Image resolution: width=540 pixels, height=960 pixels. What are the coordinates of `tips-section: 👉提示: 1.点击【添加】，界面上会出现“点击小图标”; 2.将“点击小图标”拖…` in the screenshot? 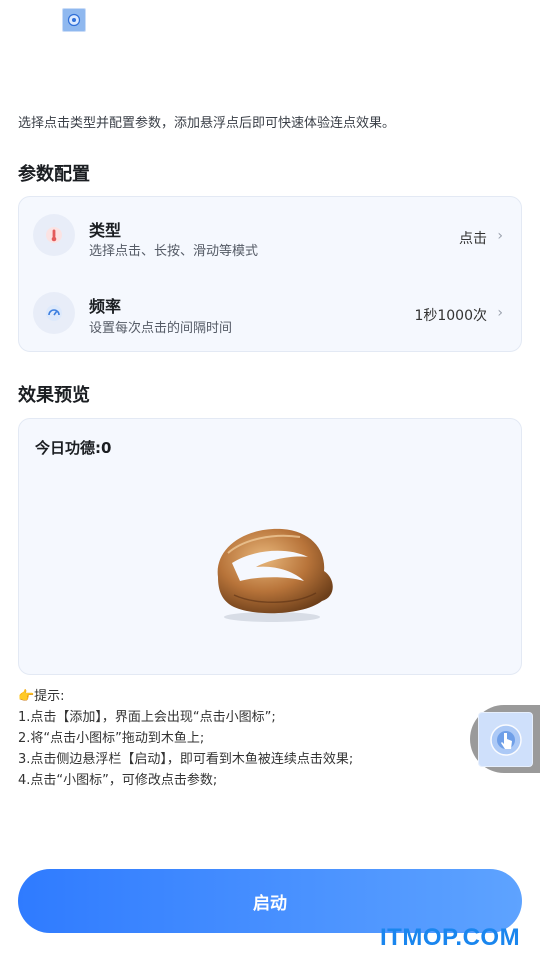 It's located at (185, 738).